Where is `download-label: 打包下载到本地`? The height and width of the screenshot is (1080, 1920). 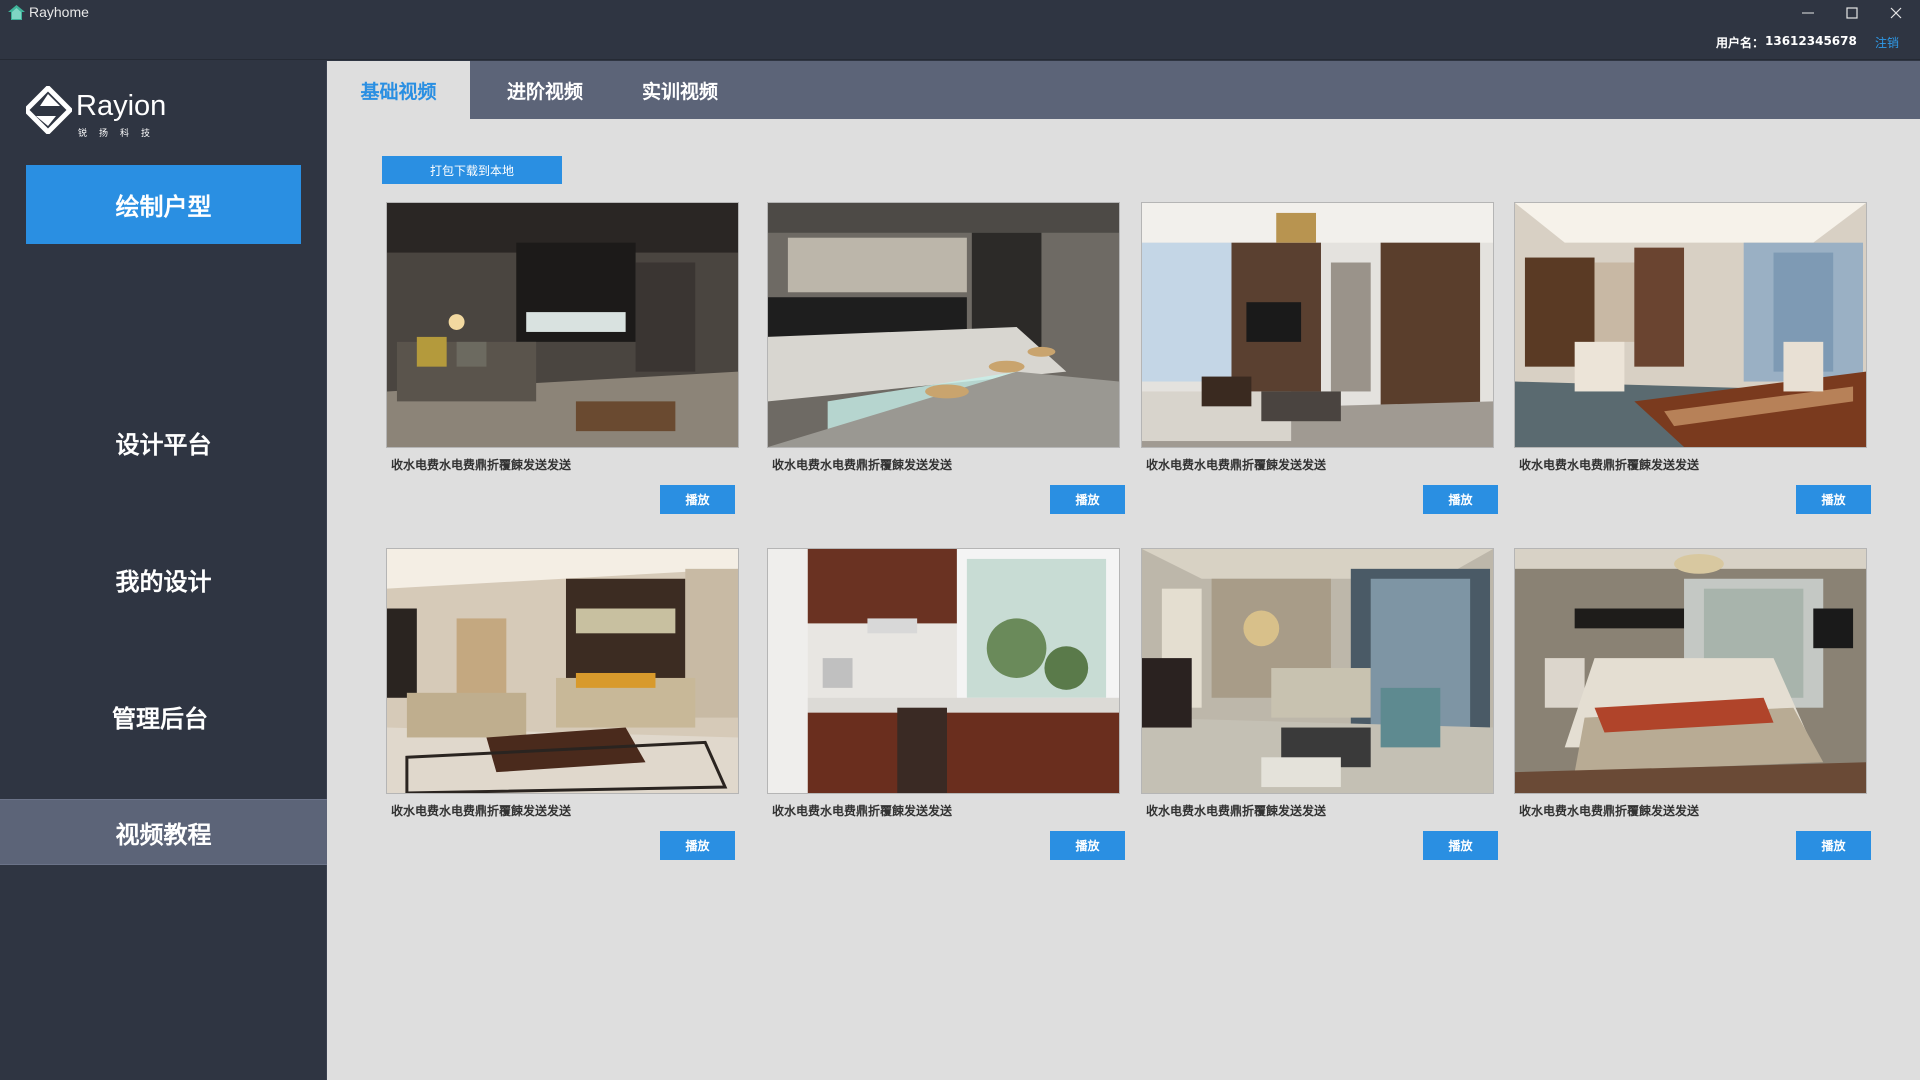 download-label: 打包下载到本地 is located at coordinates (471, 170).